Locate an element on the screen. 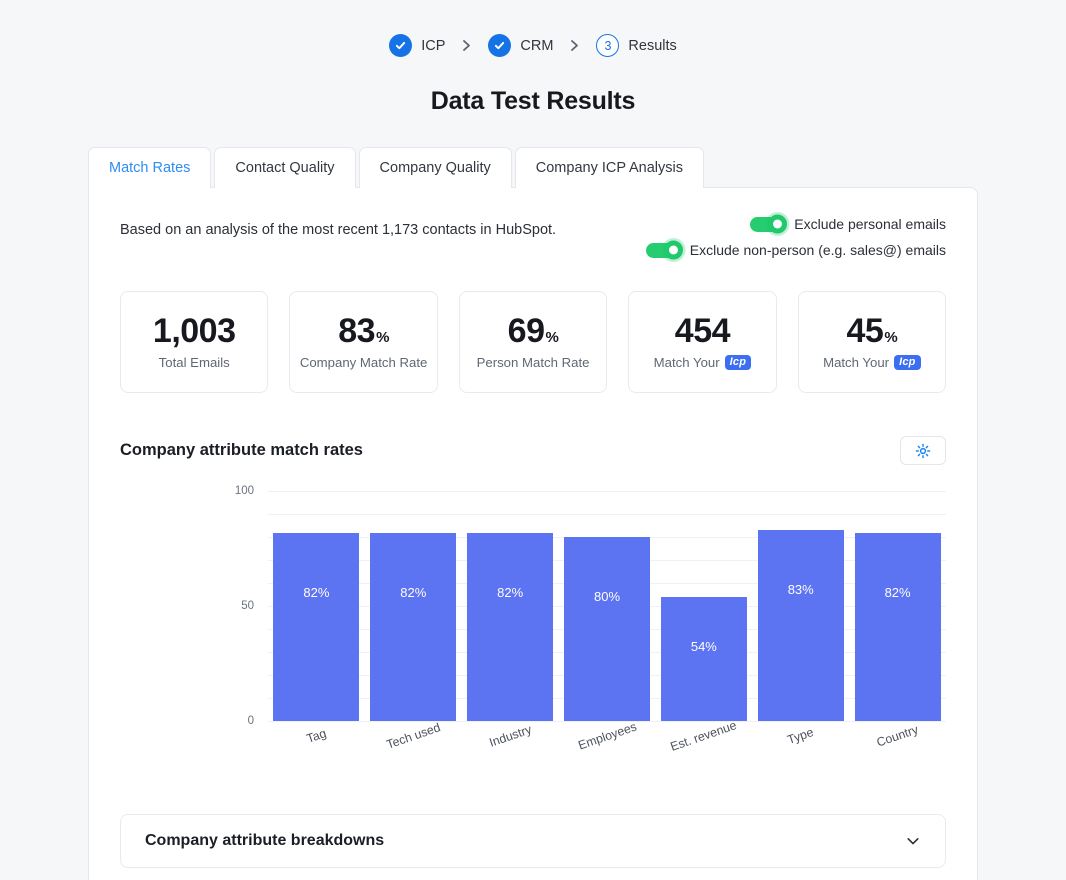 This screenshot has width=1066, height=880. stat-number: 45 is located at coordinates (865, 330).